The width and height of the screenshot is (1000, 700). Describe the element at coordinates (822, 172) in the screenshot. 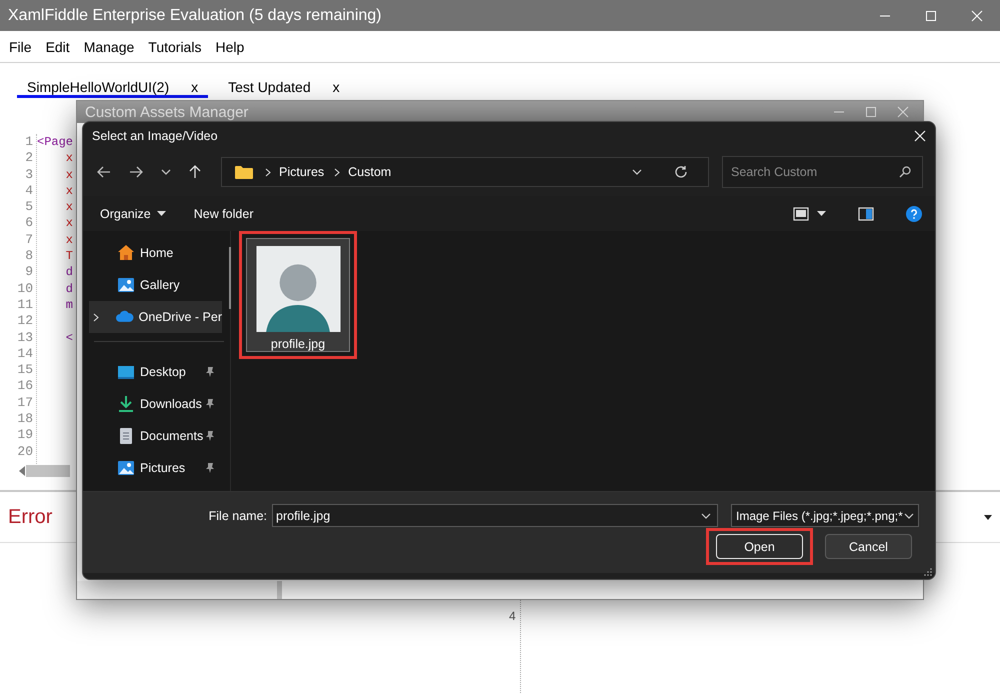

I see `search-field: Search Custom` at that location.